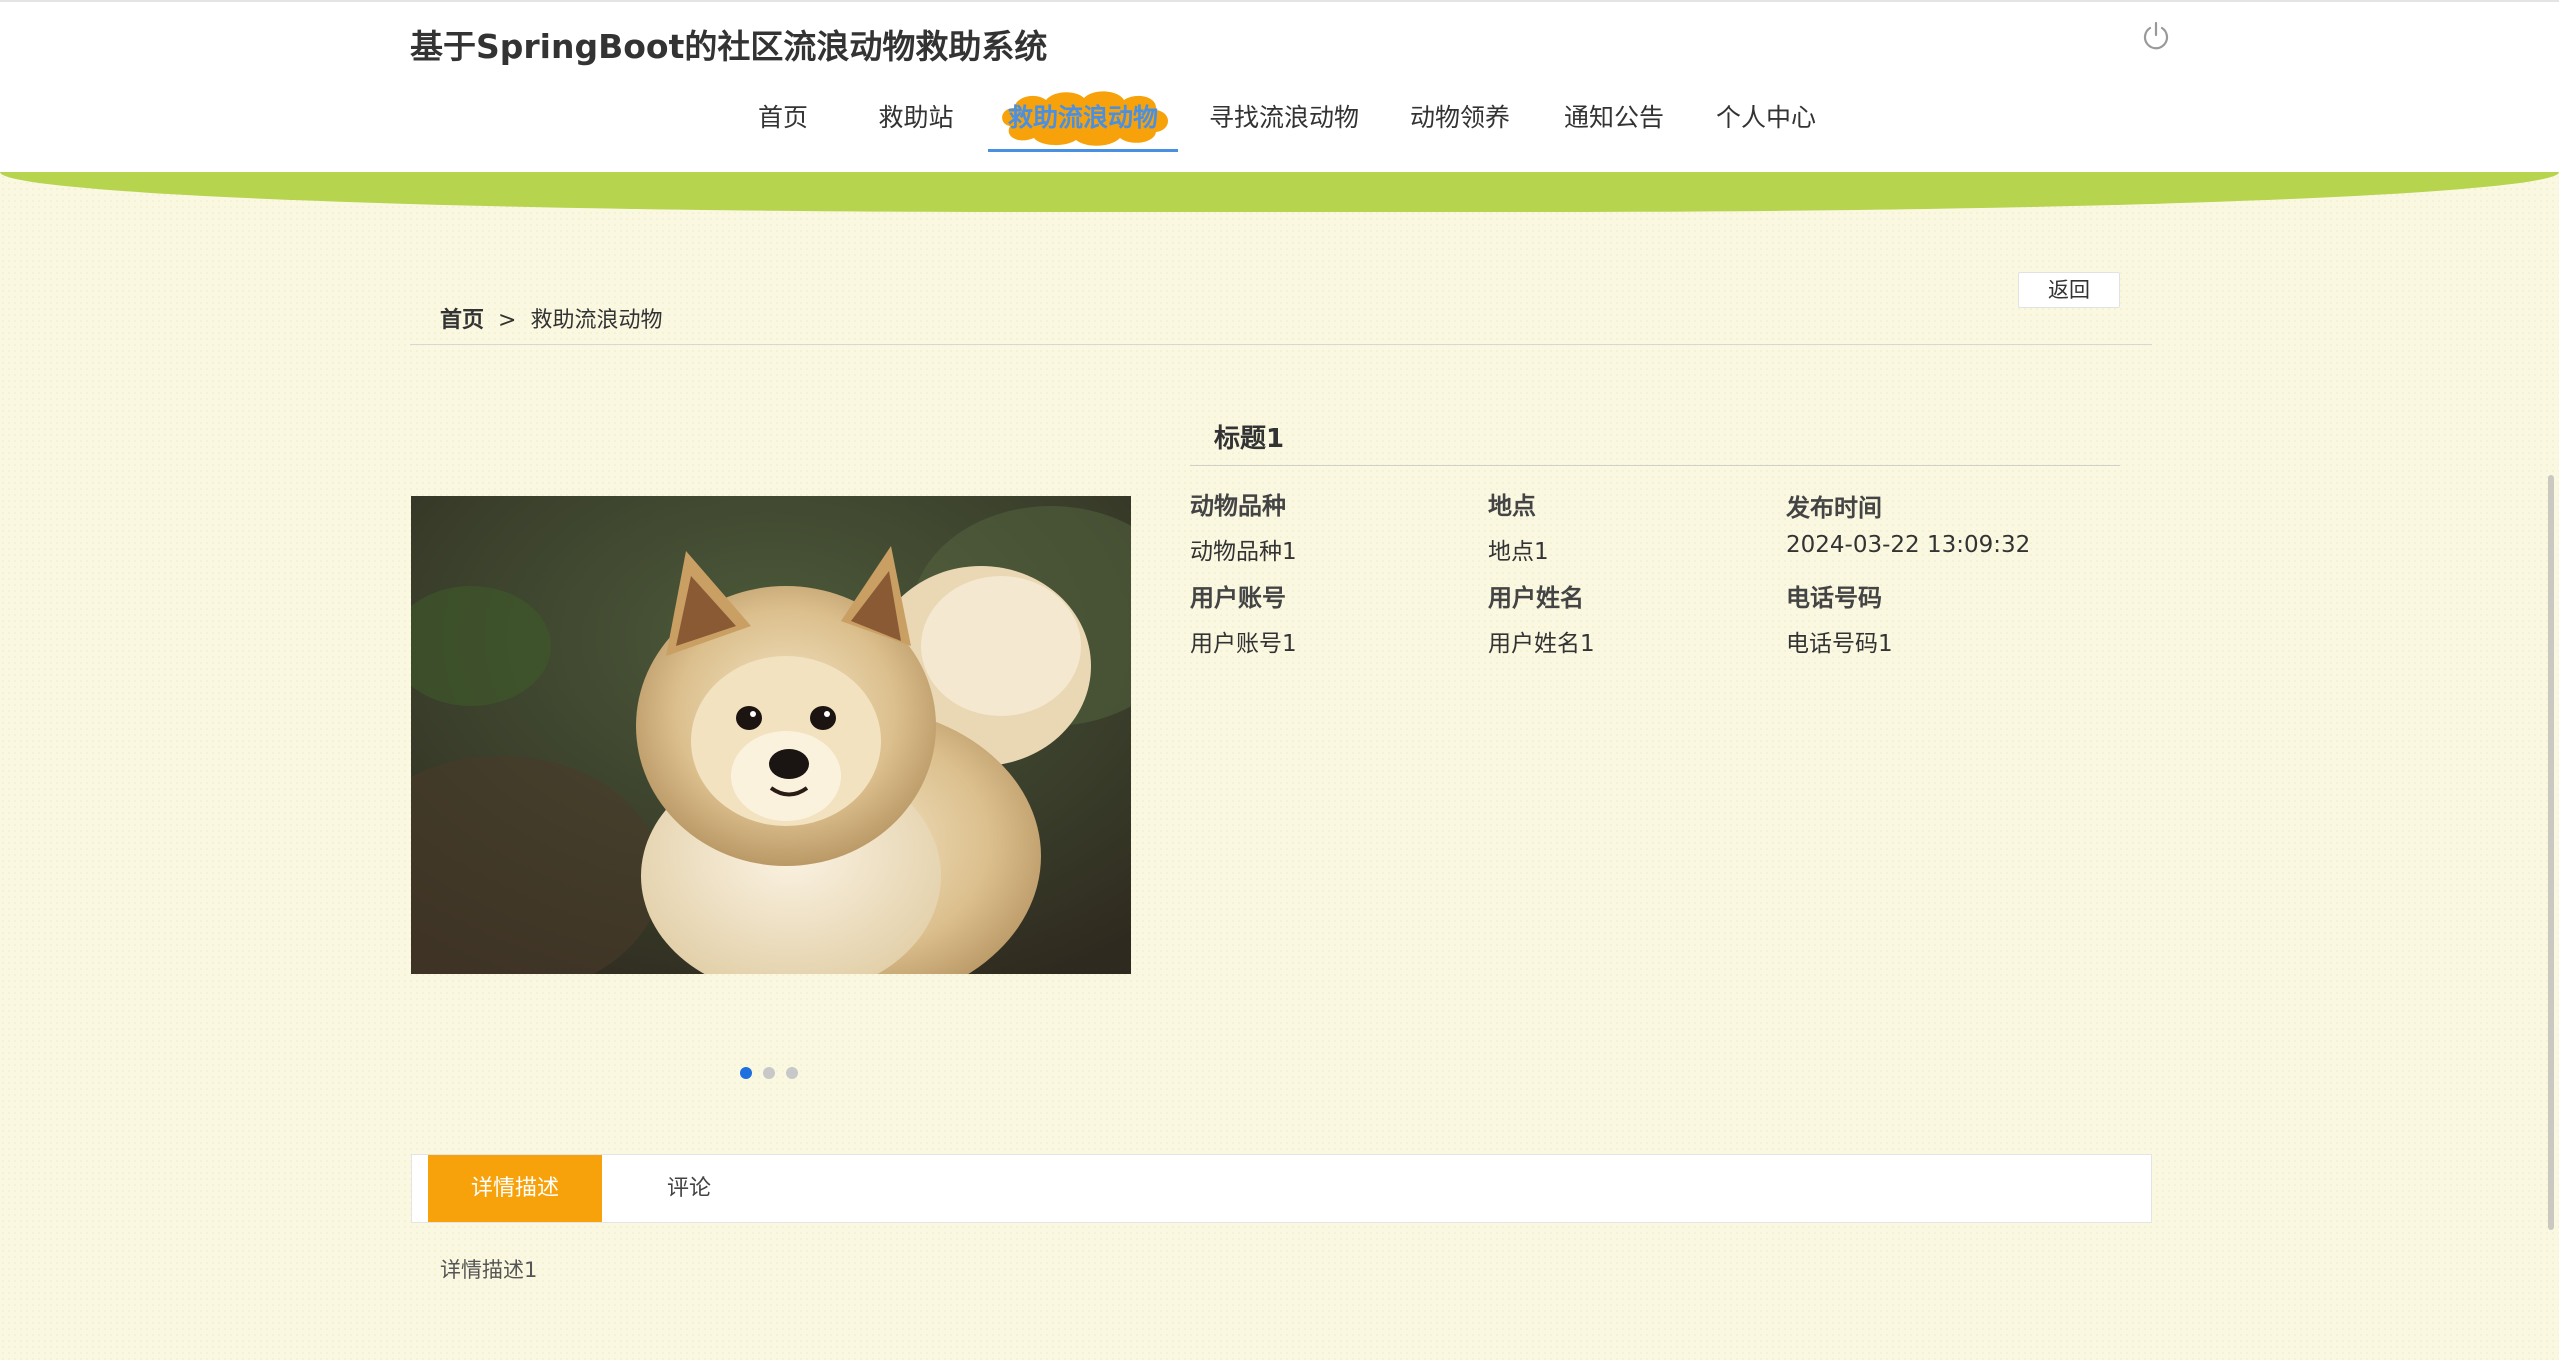 Image resolution: width=2559 pixels, height=1360 pixels. What do you see at coordinates (1541, 644) in the screenshot?
I see `name-value: 用户姓名1` at bounding box center [1541, 644].